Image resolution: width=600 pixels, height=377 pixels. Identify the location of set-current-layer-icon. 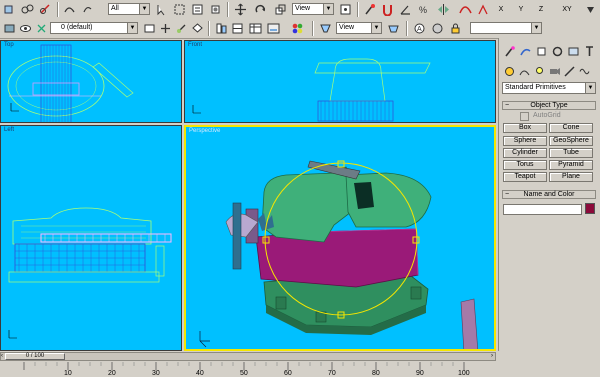
(197, 28).